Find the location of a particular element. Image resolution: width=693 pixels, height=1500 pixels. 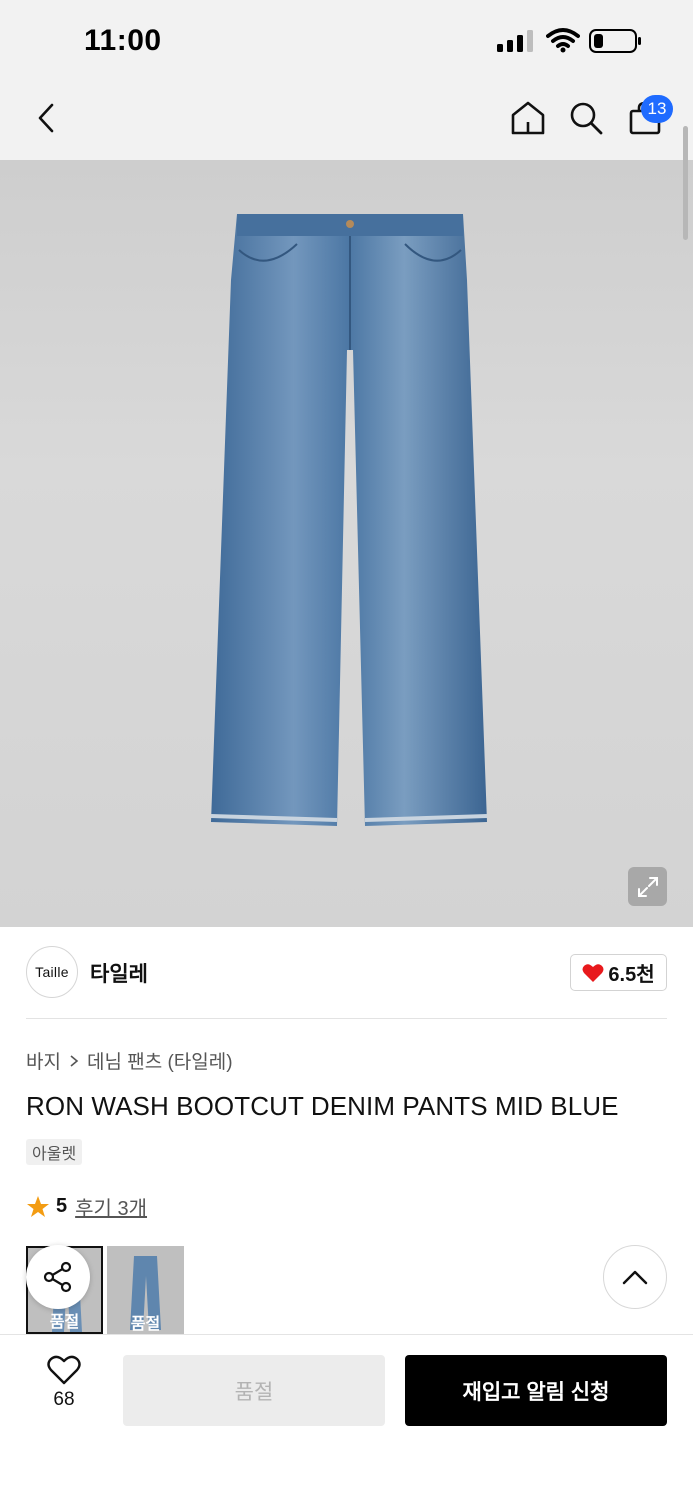

heart-outline-icon is located at coordinates (64, 1370).